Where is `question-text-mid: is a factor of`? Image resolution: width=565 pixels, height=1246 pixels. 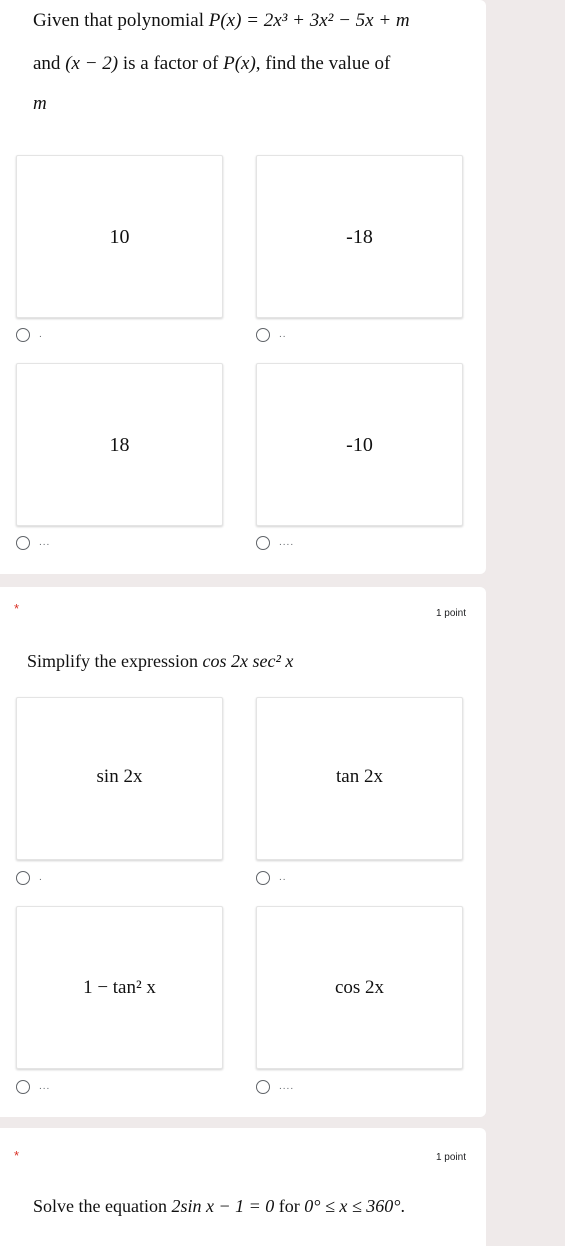
question-text-mid: is a factor of is located at coordinates (171, 63).